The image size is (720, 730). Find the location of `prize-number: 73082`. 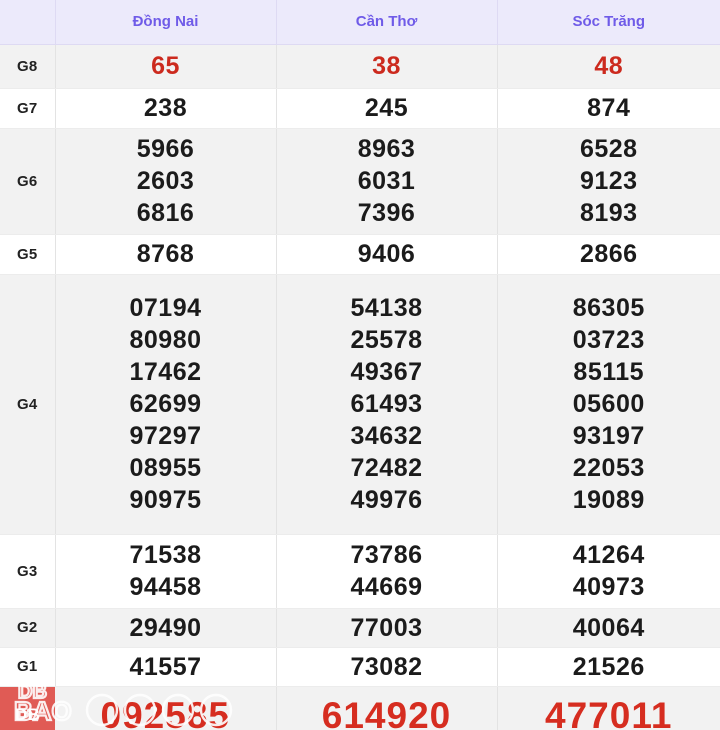

prize-number: 73082 is located at coordinates (386, 666).